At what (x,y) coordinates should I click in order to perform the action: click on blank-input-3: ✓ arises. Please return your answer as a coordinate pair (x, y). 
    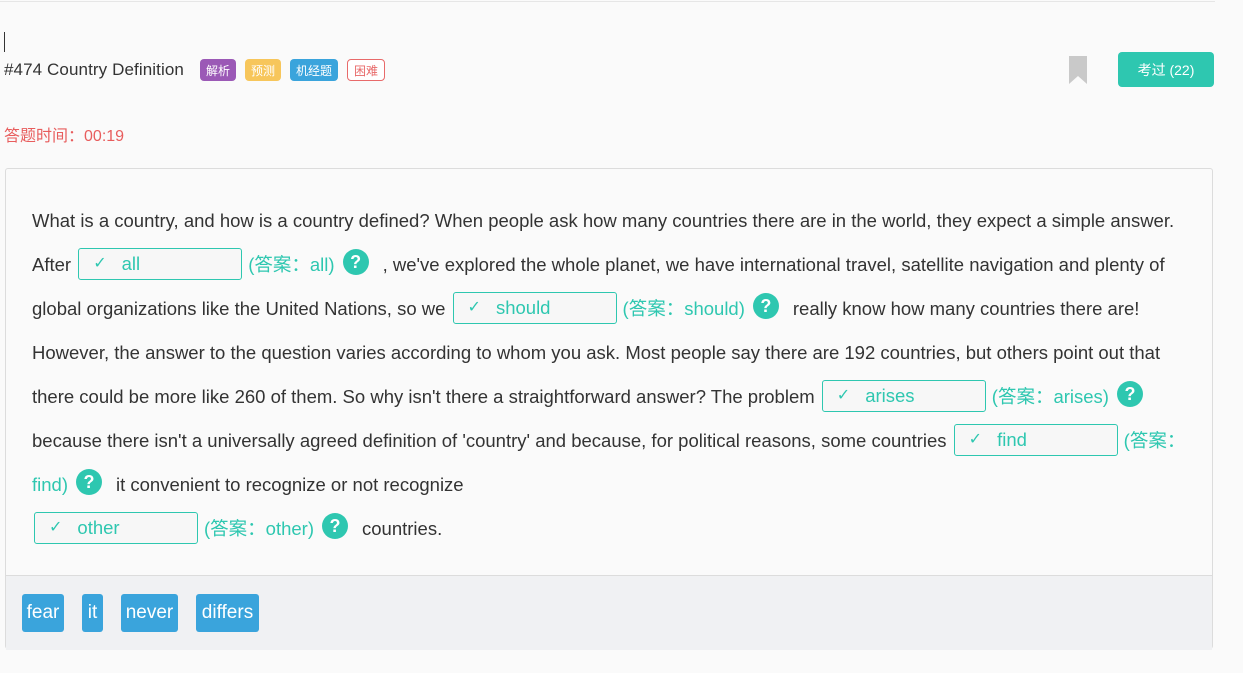
    Looking at the image, I should click on (903, 396).